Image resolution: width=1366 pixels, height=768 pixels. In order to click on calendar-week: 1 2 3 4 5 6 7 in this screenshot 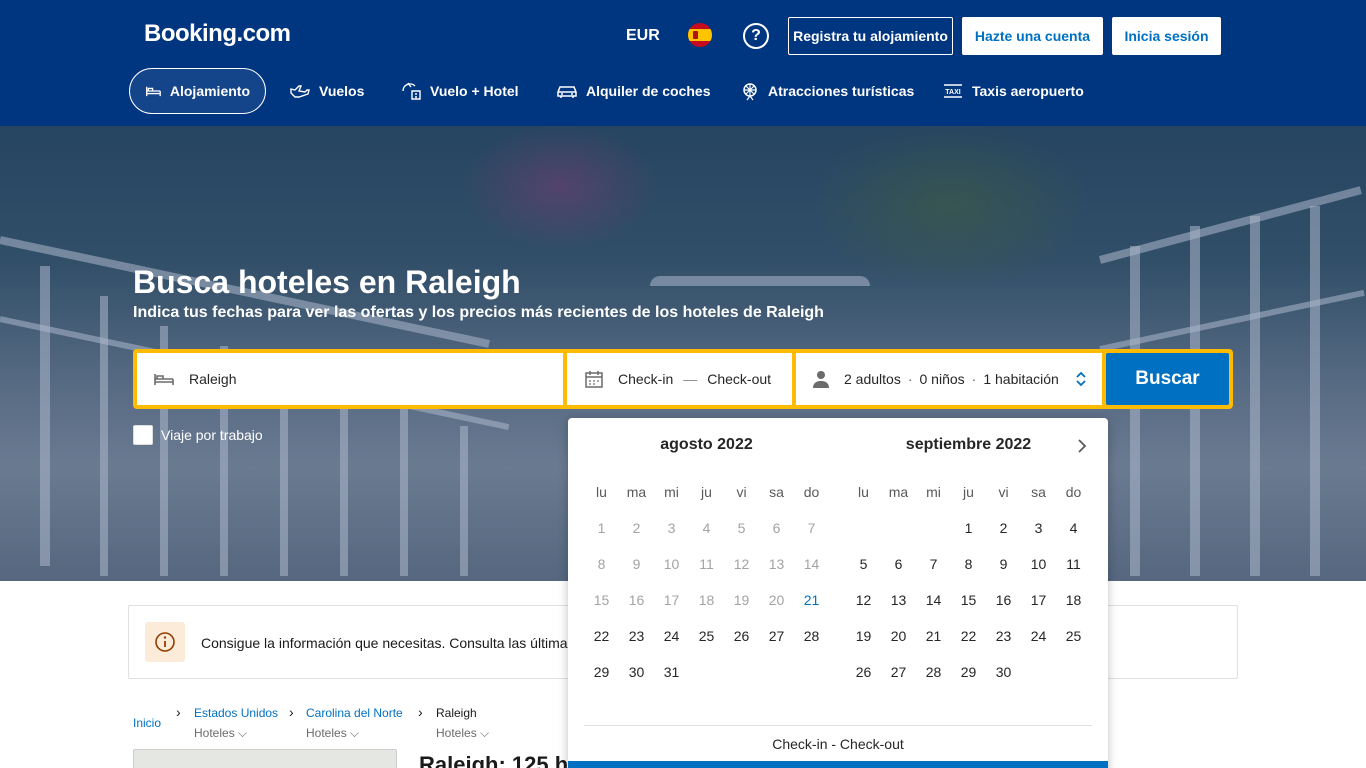, I will do `click(706, 528)`.